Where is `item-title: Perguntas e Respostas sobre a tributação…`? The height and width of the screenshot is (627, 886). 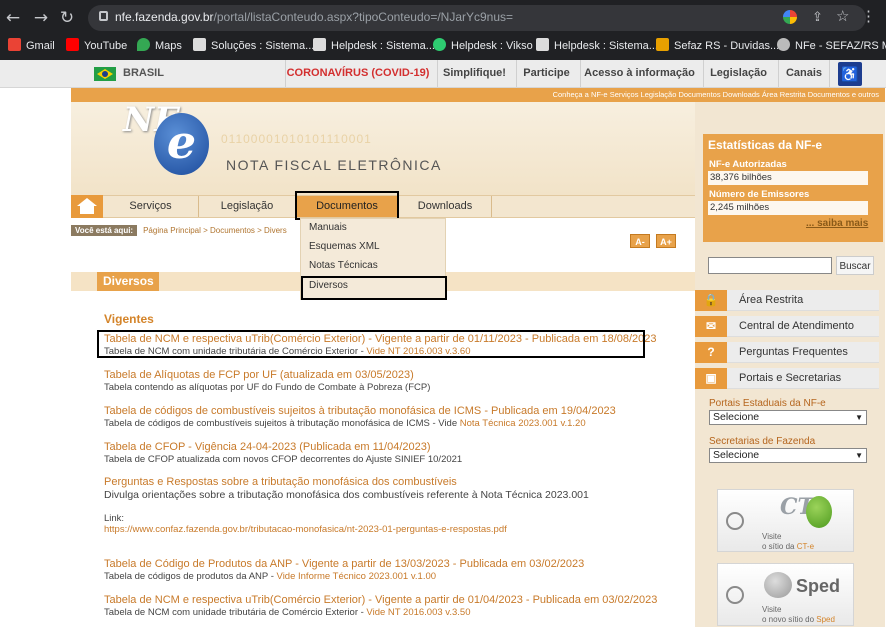 item-title: Perguntas e Respostas sobre a tributação… is located at coordinates (280, 482).